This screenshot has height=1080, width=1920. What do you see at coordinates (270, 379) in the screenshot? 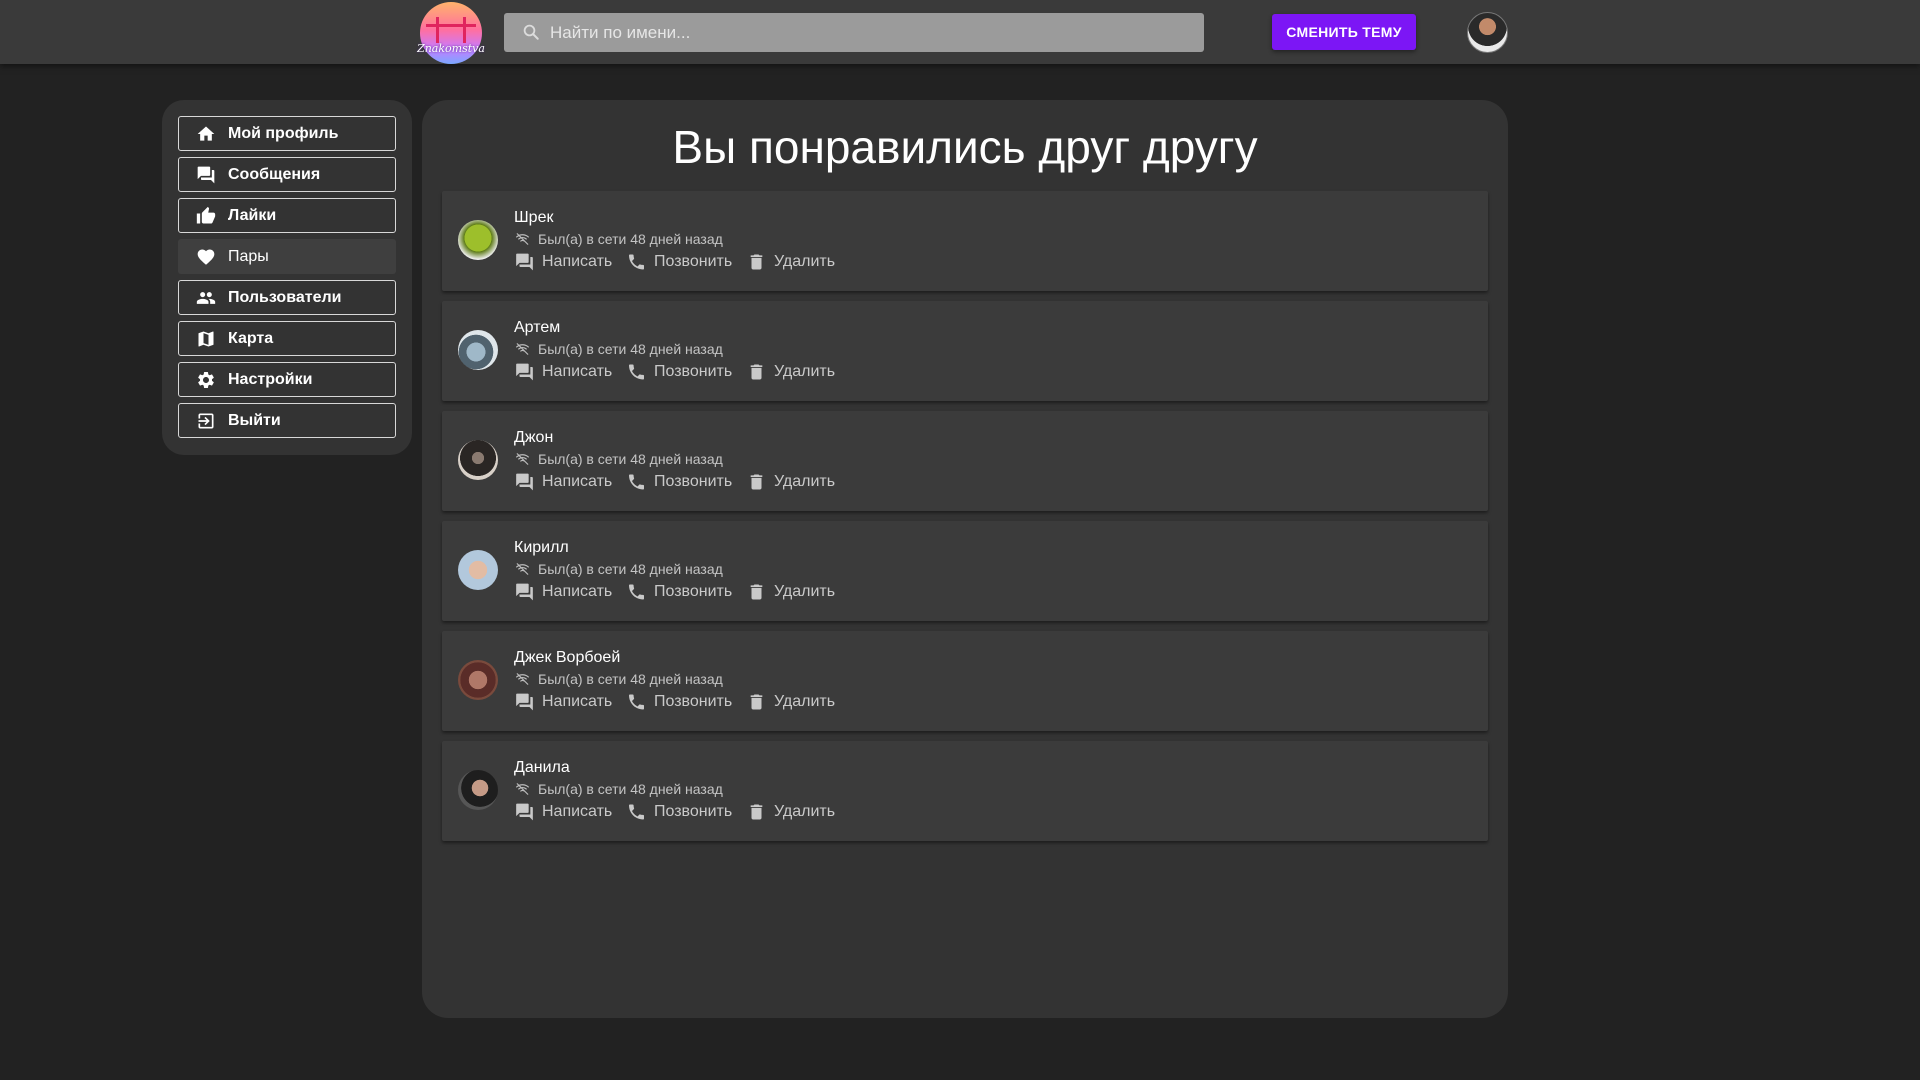
I see `sidebar-item-label: Настройки` at bounding box center [270, 379].